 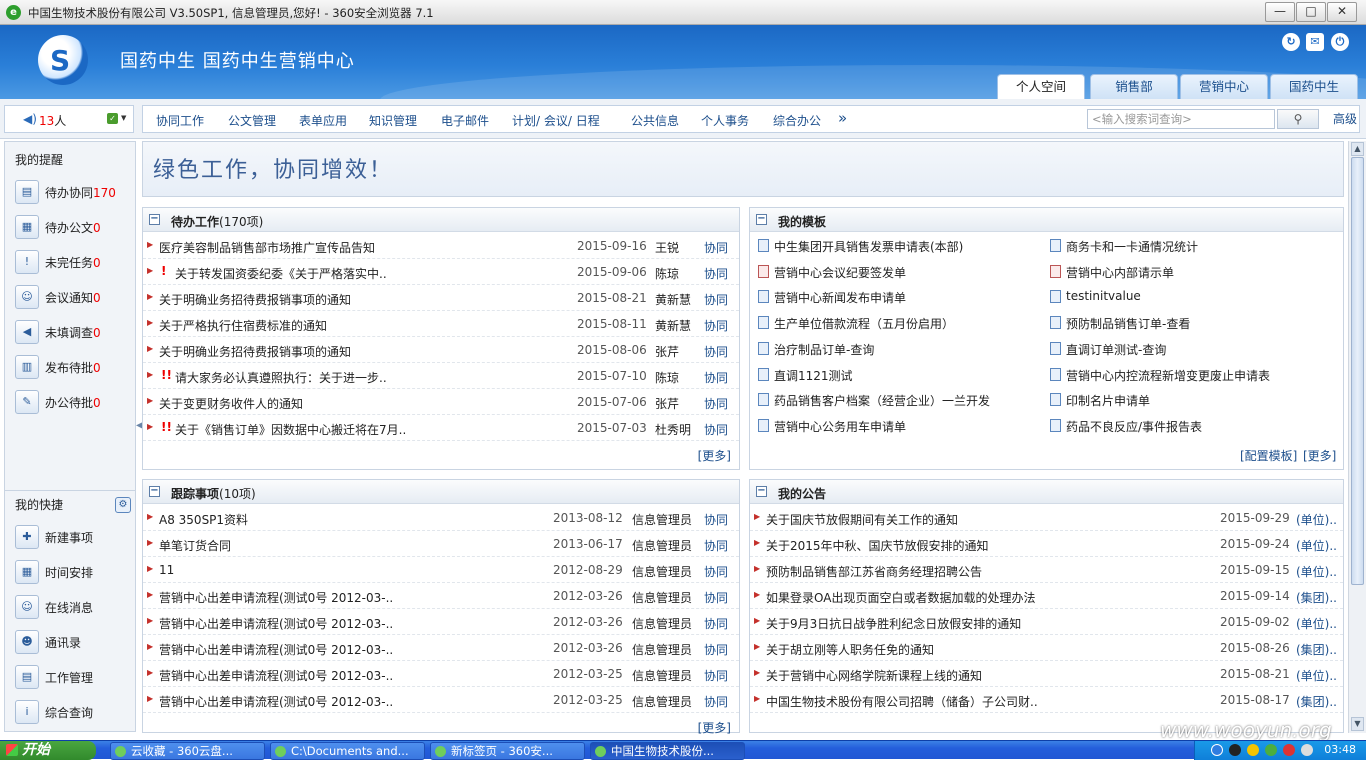 What do you see at coordinates (74, 262) in the screenshot?
I see `reminder-unfinished-tasks: ! 未完任务0` at bounding box center [74, 262].